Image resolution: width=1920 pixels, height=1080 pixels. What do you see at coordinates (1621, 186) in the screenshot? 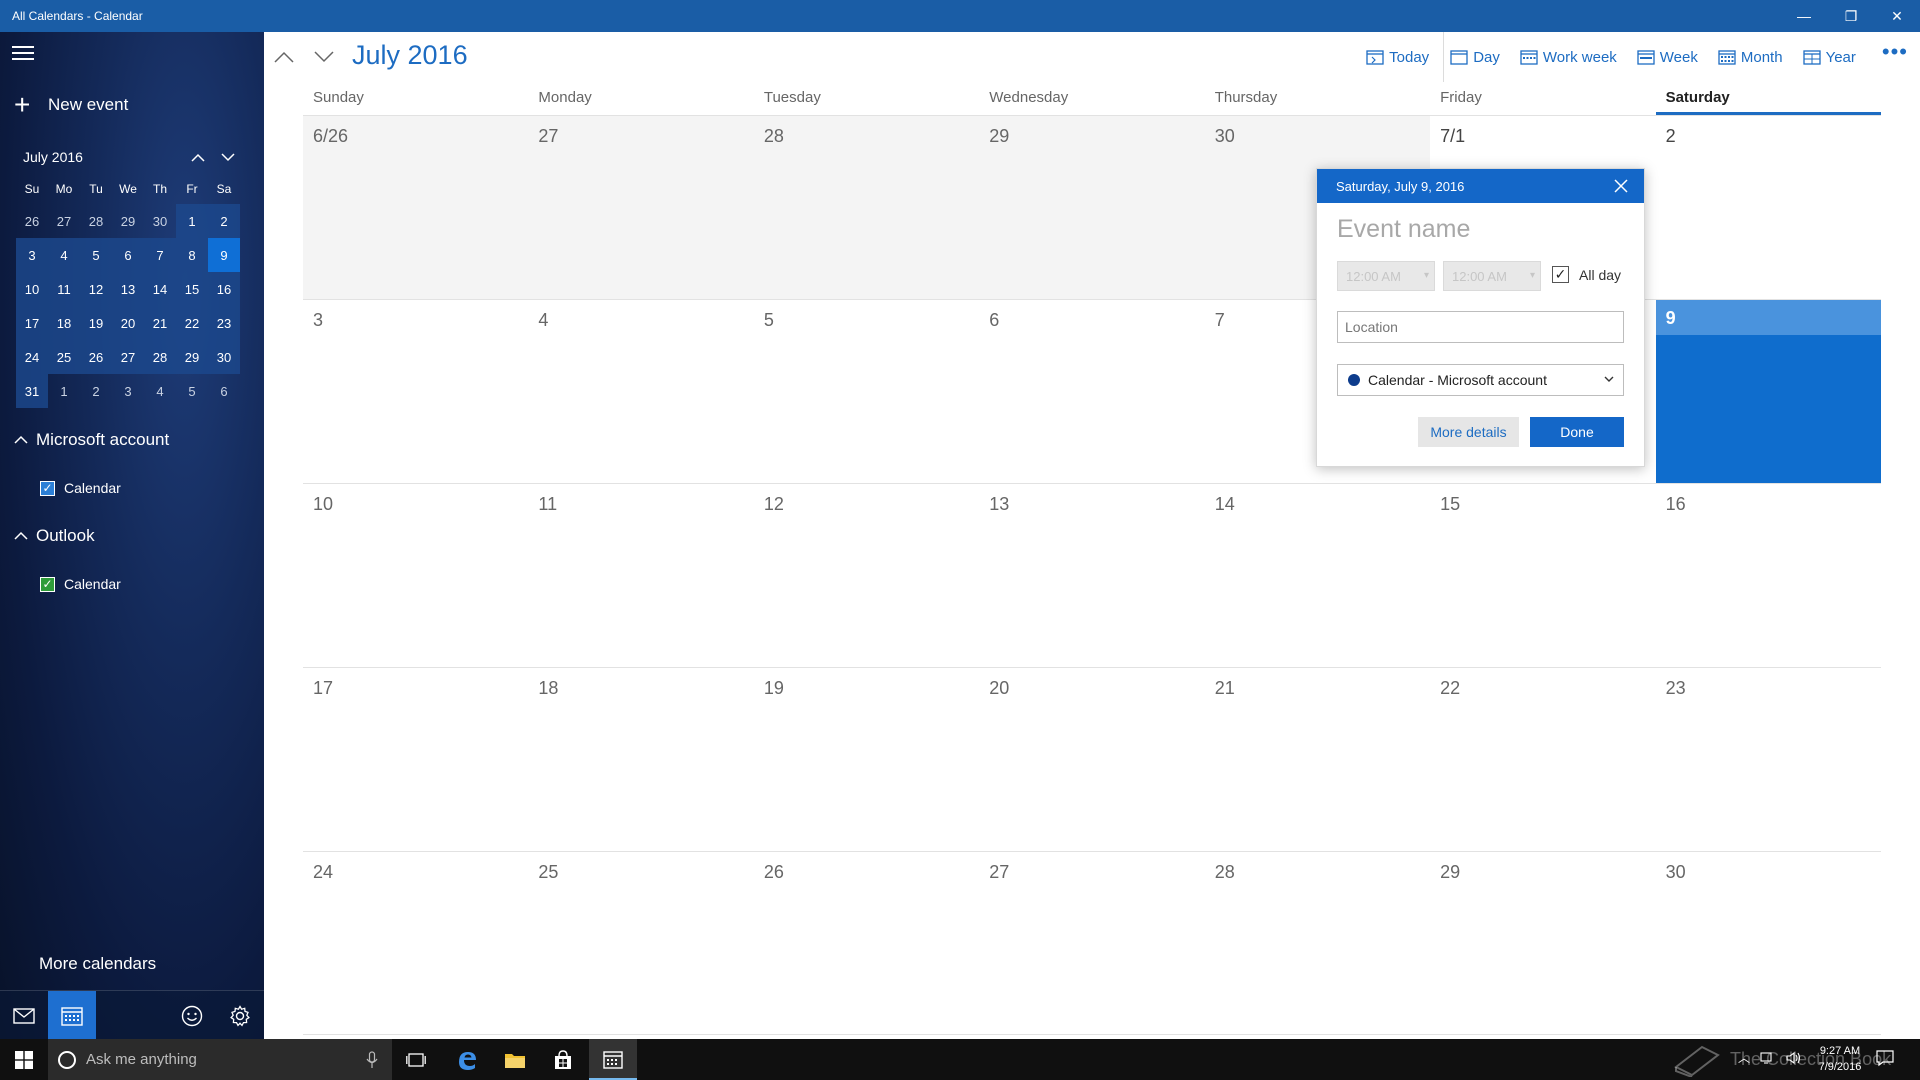
I see `close-icon` at bounding box center [1621, 186].